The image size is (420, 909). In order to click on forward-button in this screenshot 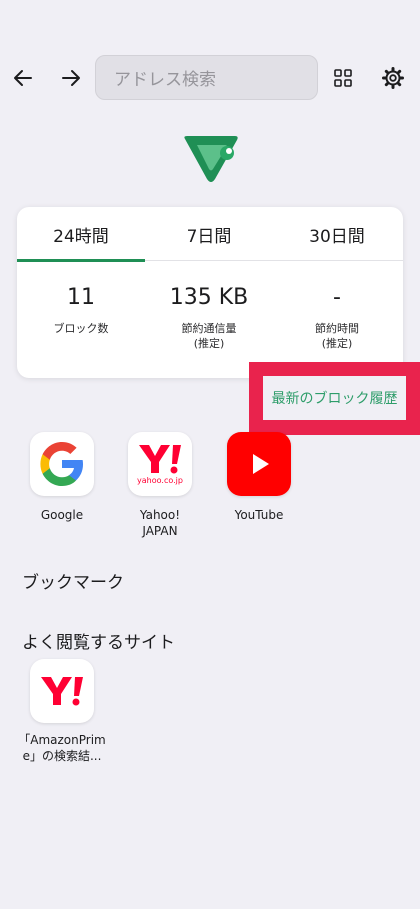, I will do `click(71, 78)`.